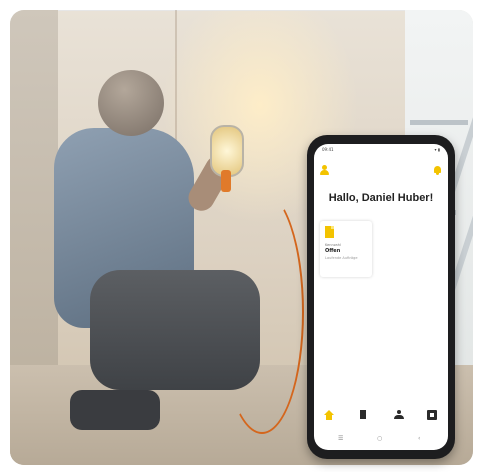 This screenshot has height=472, width=481. Describe the element at coordinates (329, 415) in the screenshot. I see `nav-home-icon` at that location.